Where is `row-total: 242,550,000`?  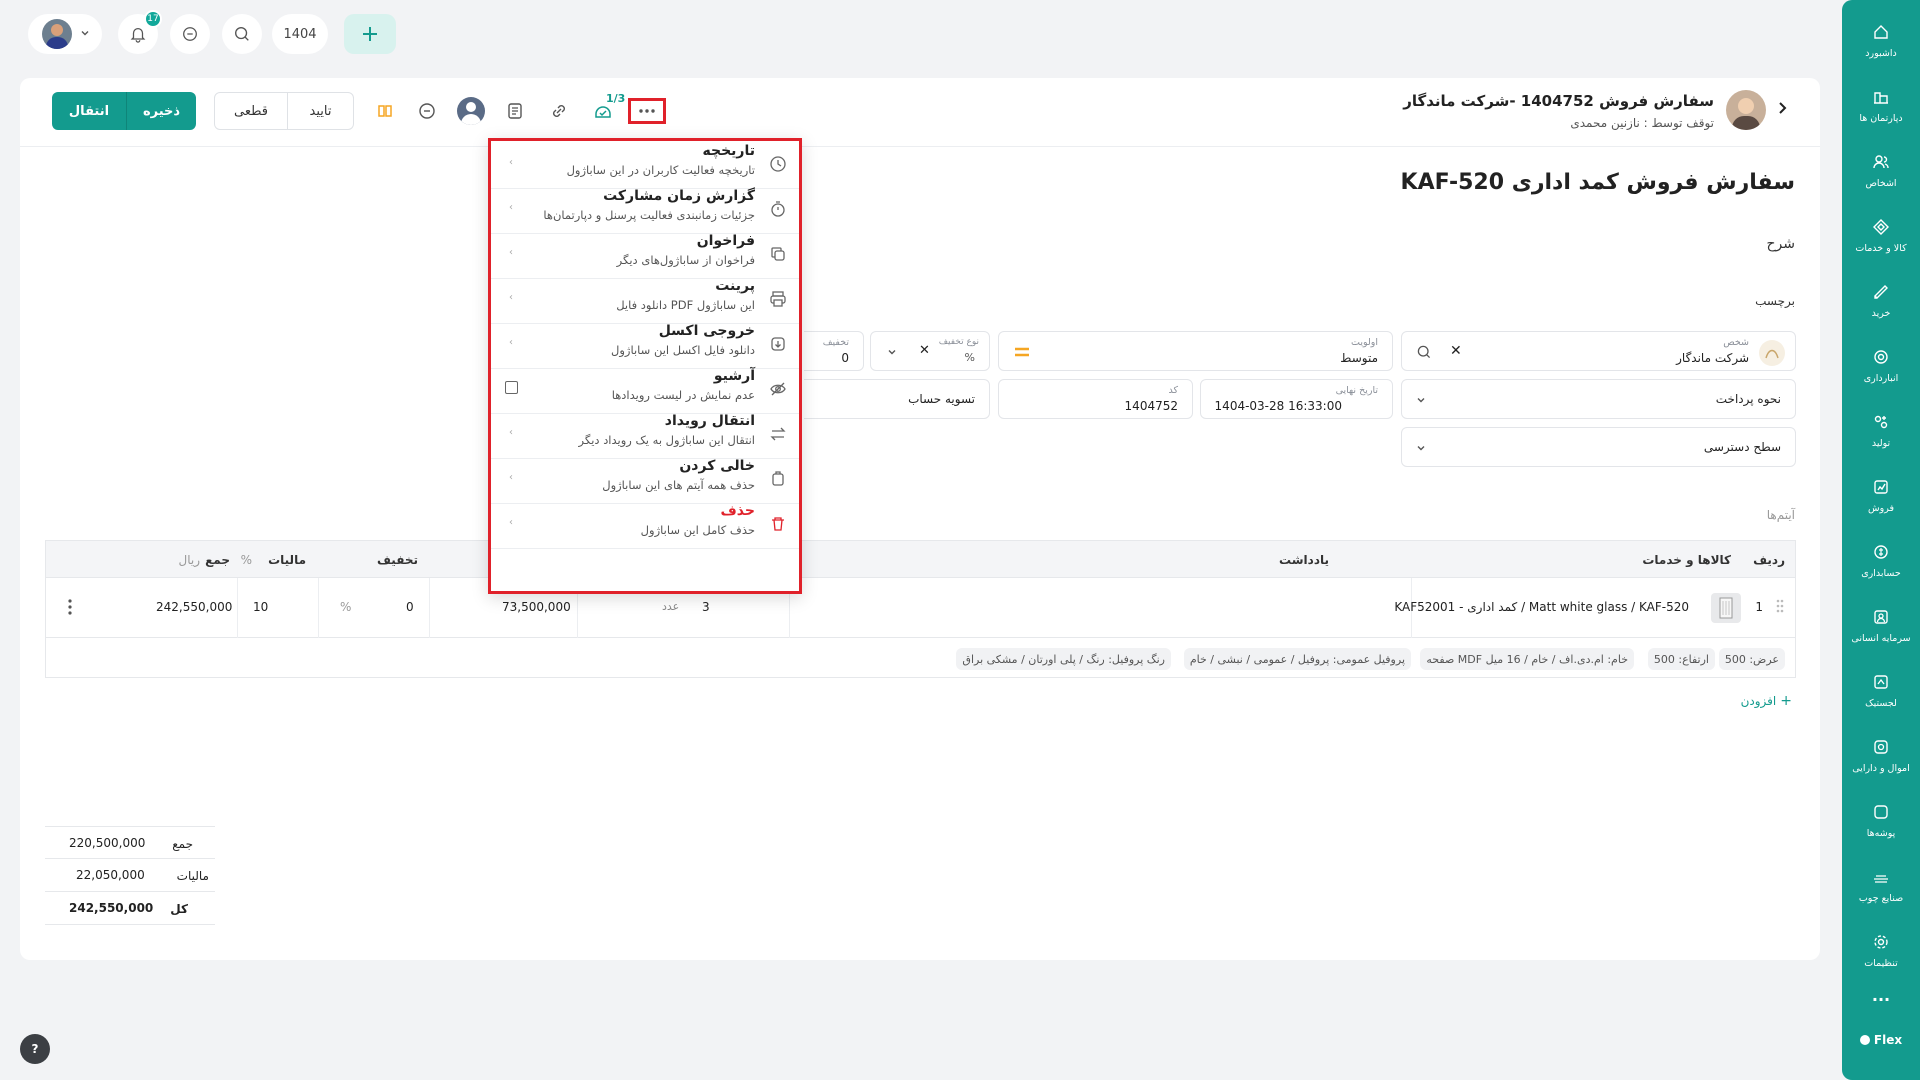 row-total: 242,550,000 is located at coordinates (194, 607).